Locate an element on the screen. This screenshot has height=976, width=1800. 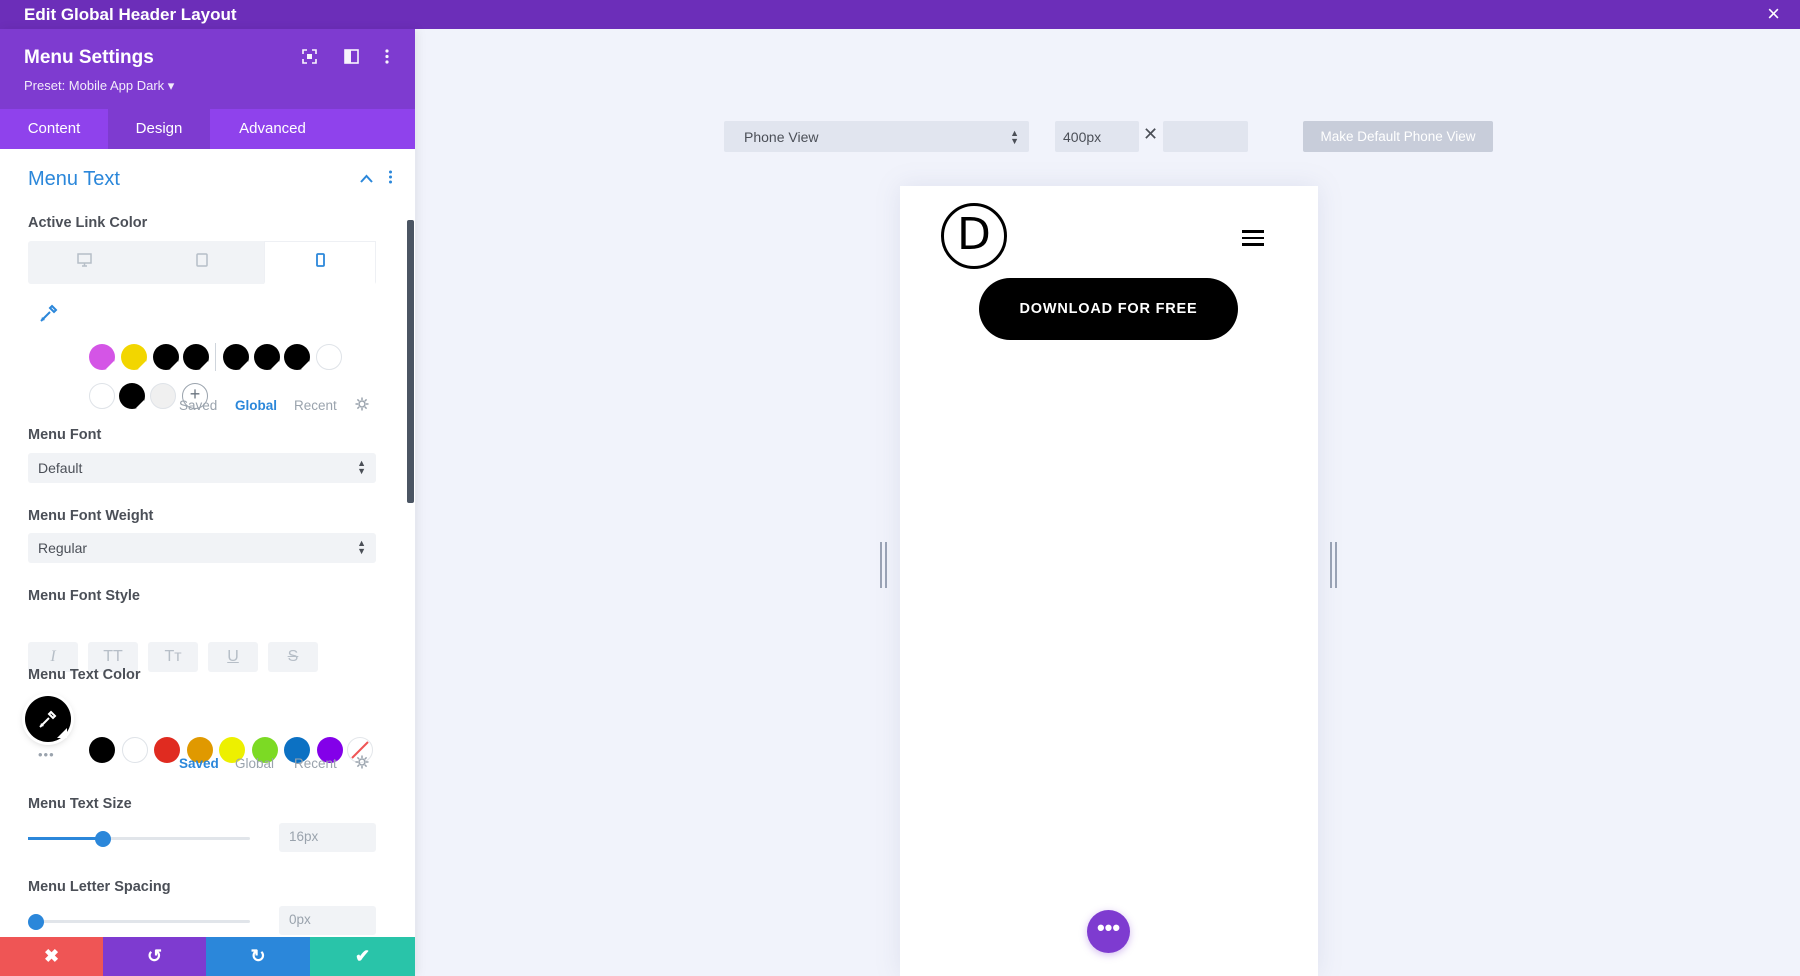
underline-button: U is located at coordinates (233, 657).